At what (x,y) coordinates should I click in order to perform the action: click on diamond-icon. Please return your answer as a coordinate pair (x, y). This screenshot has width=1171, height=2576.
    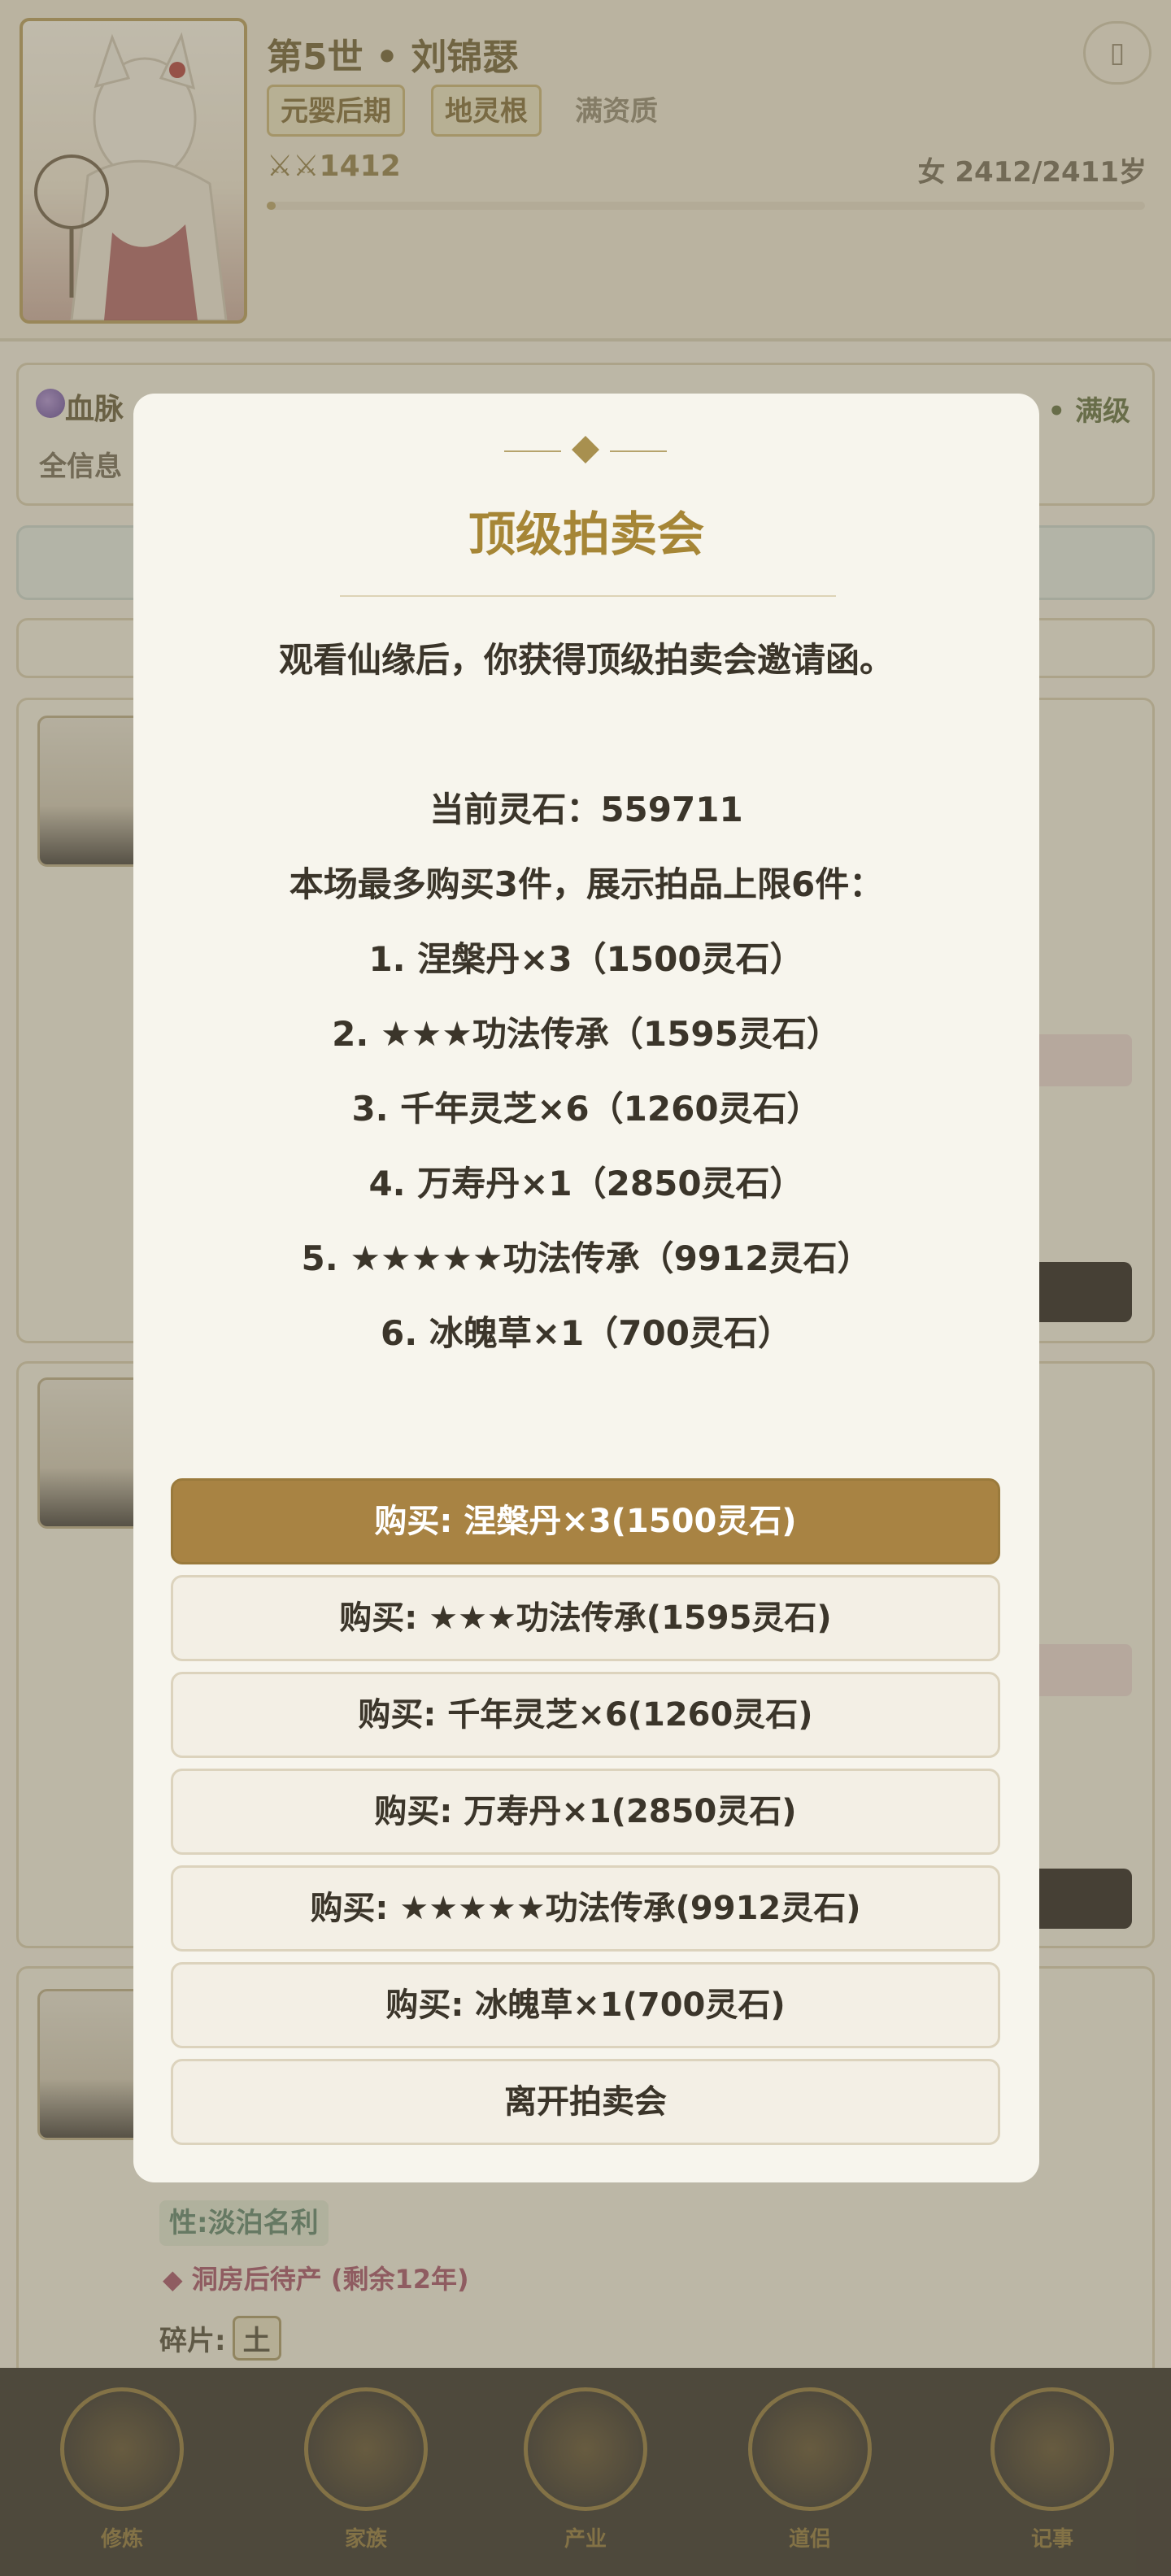
    Looking at the image, I should click on (585, 450).